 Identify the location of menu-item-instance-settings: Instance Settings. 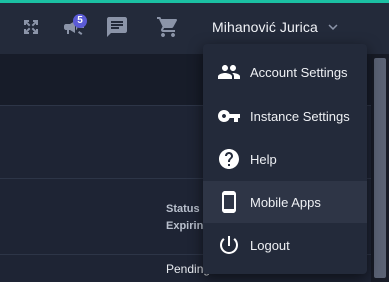
(285, 116).